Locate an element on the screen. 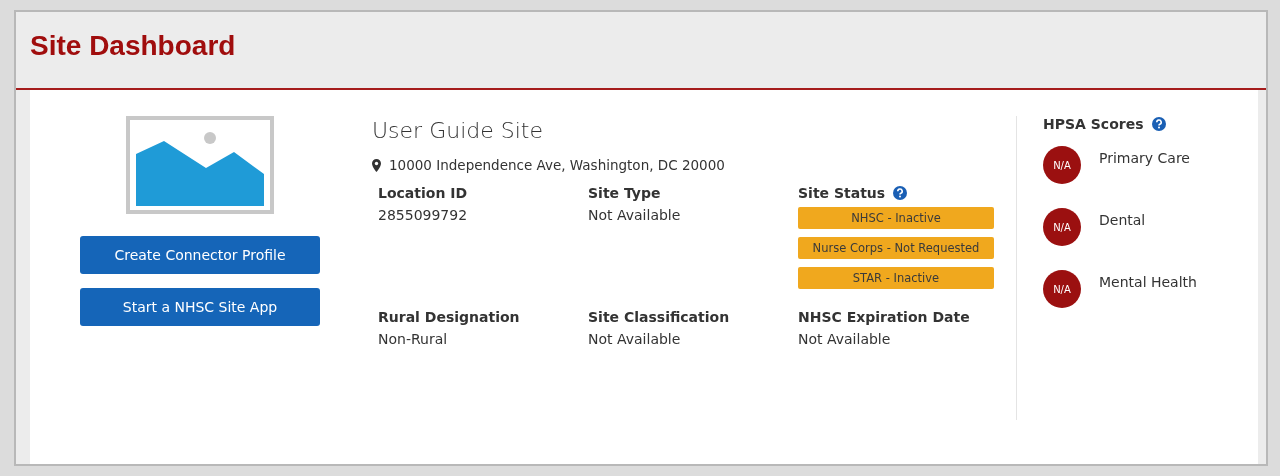 The height and width of the screenshot is (476, 1280). section-title: HPSA Scores is located at coordinates (1093, 124).